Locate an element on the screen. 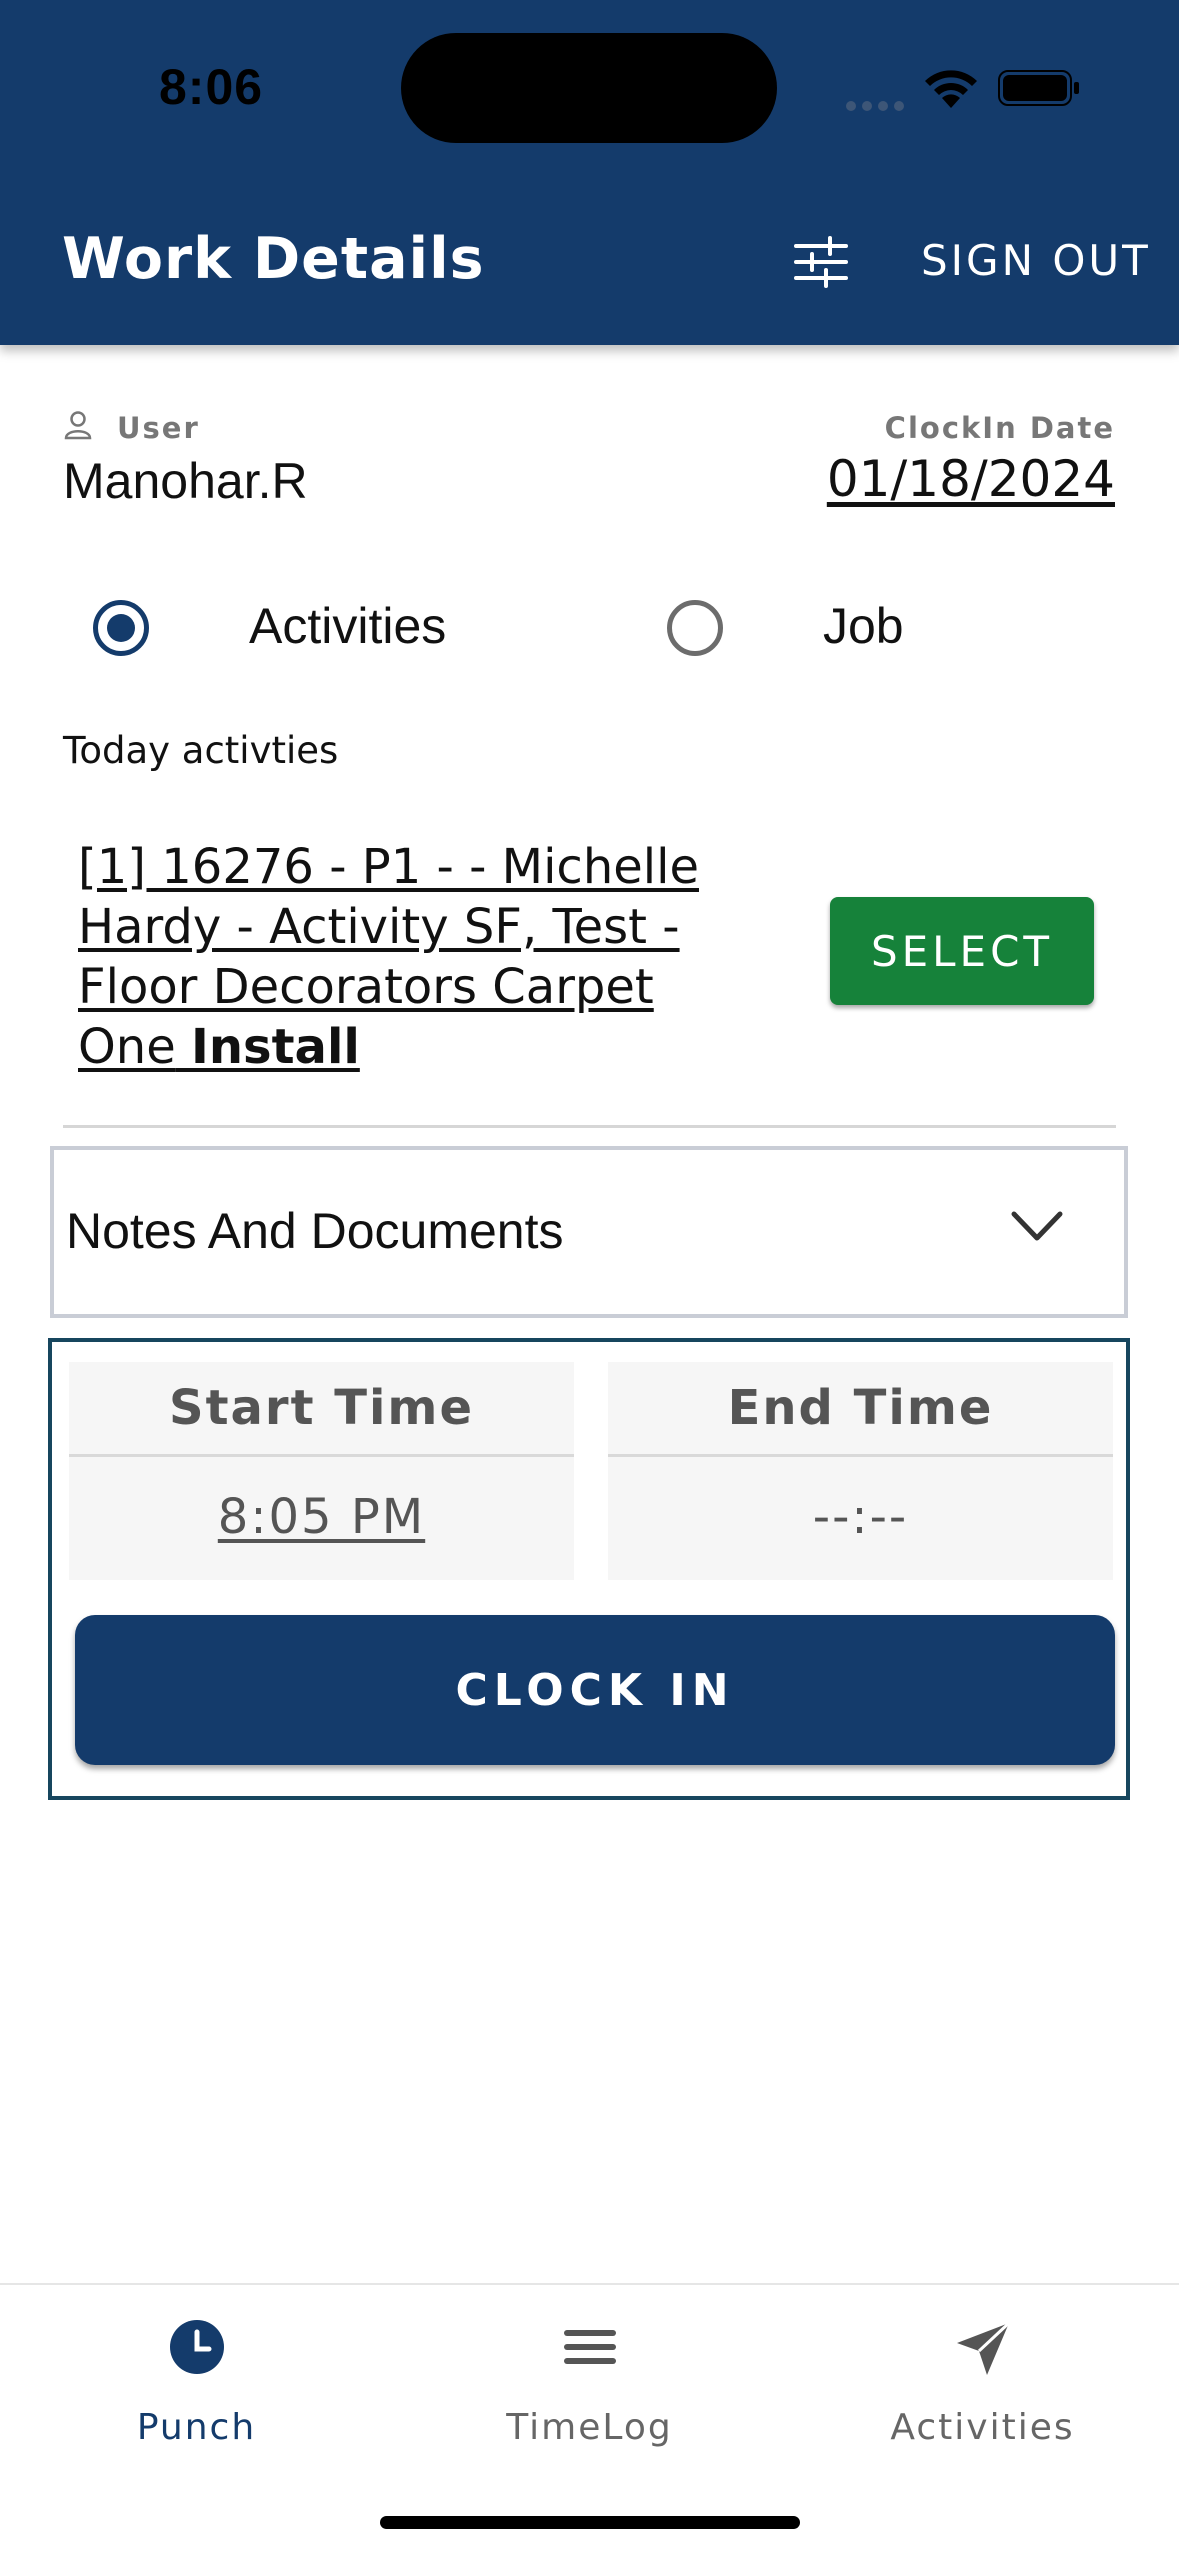 The height and width of the screenshot is (2558, 1179). tab-activities: Activities is located at coordinates (982, 2375).